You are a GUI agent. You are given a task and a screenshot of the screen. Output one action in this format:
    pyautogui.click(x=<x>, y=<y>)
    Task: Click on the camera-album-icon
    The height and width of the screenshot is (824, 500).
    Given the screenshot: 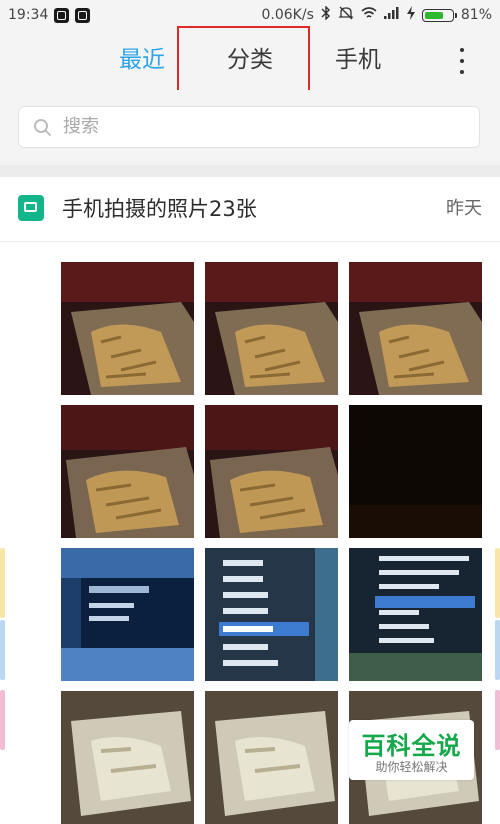 What is the action you would take?
    pyautogui.click(x=31, y=208)
    